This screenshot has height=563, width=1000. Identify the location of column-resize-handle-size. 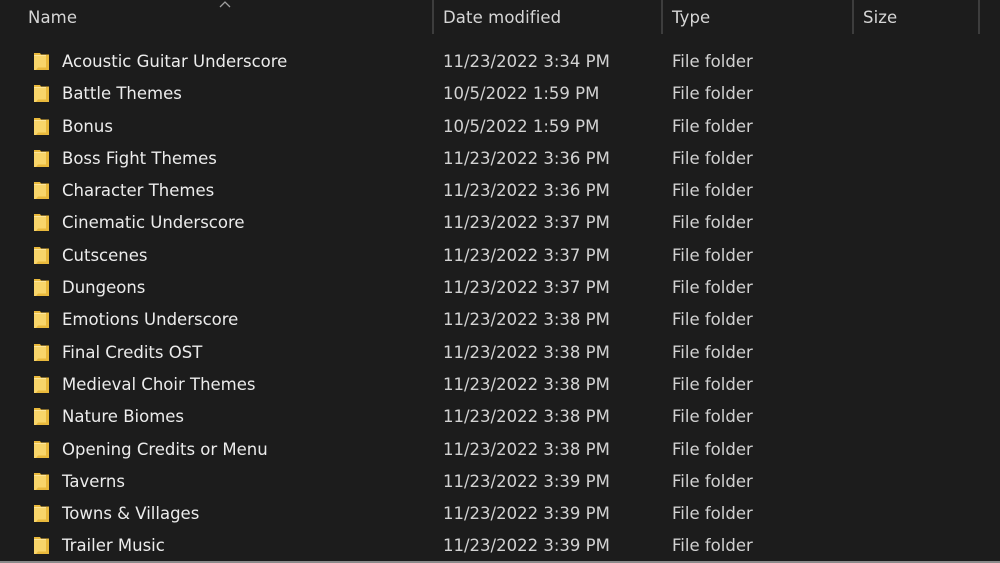
(979, 17).